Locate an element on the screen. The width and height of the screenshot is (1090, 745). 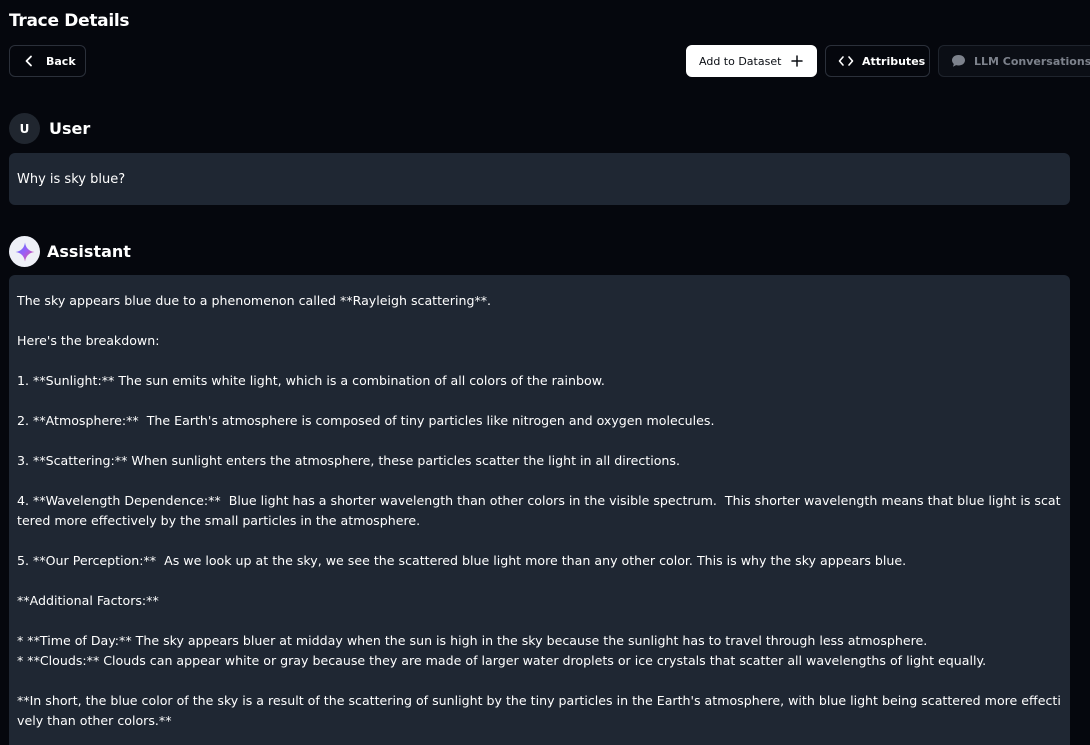
page-title: Trace Details is located at coordinates (69, 21).